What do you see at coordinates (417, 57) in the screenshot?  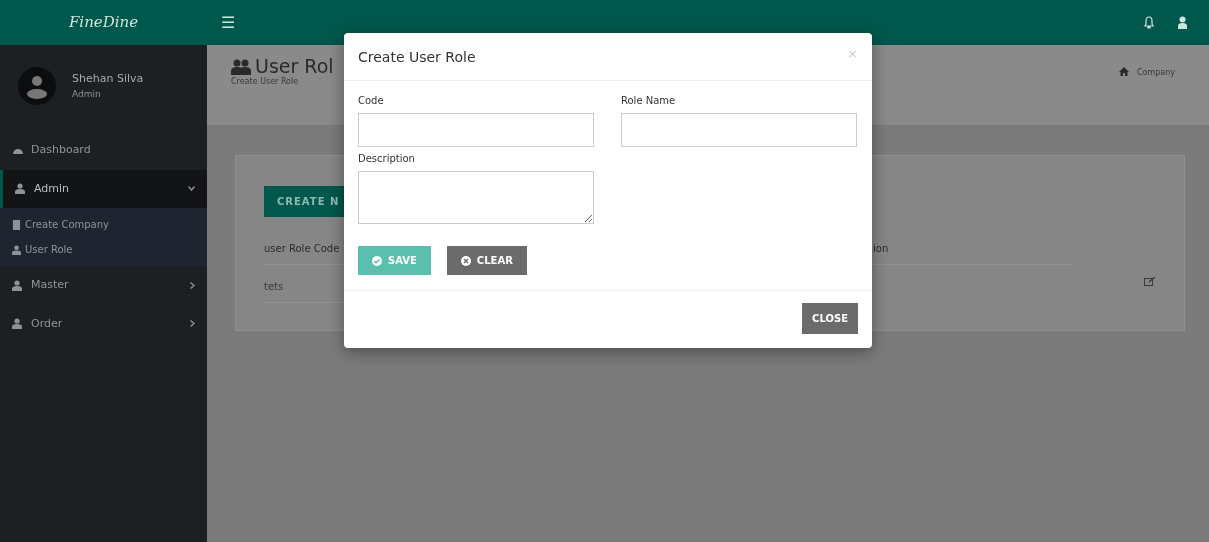 I see `modal-title: Create User Role` at bounding box center [417, 57].